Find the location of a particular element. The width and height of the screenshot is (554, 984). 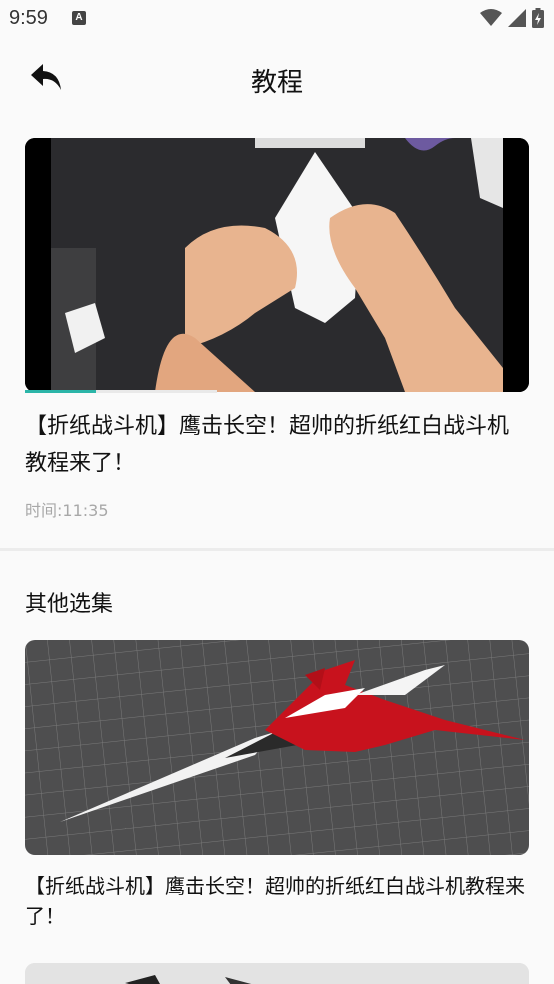

wifi-icon is located at coordinates (491, 17).